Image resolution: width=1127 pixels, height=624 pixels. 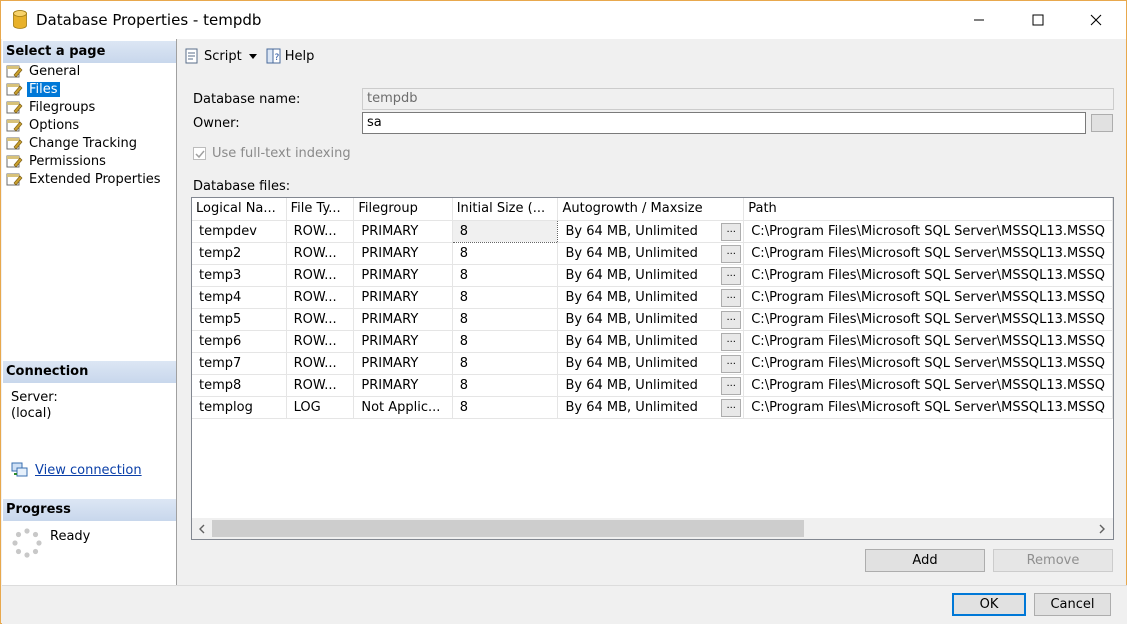 What do you see at coordinates (290, 56) in the screenshot?
I see `help-button: ? Help` at bounding box center [290, 56].